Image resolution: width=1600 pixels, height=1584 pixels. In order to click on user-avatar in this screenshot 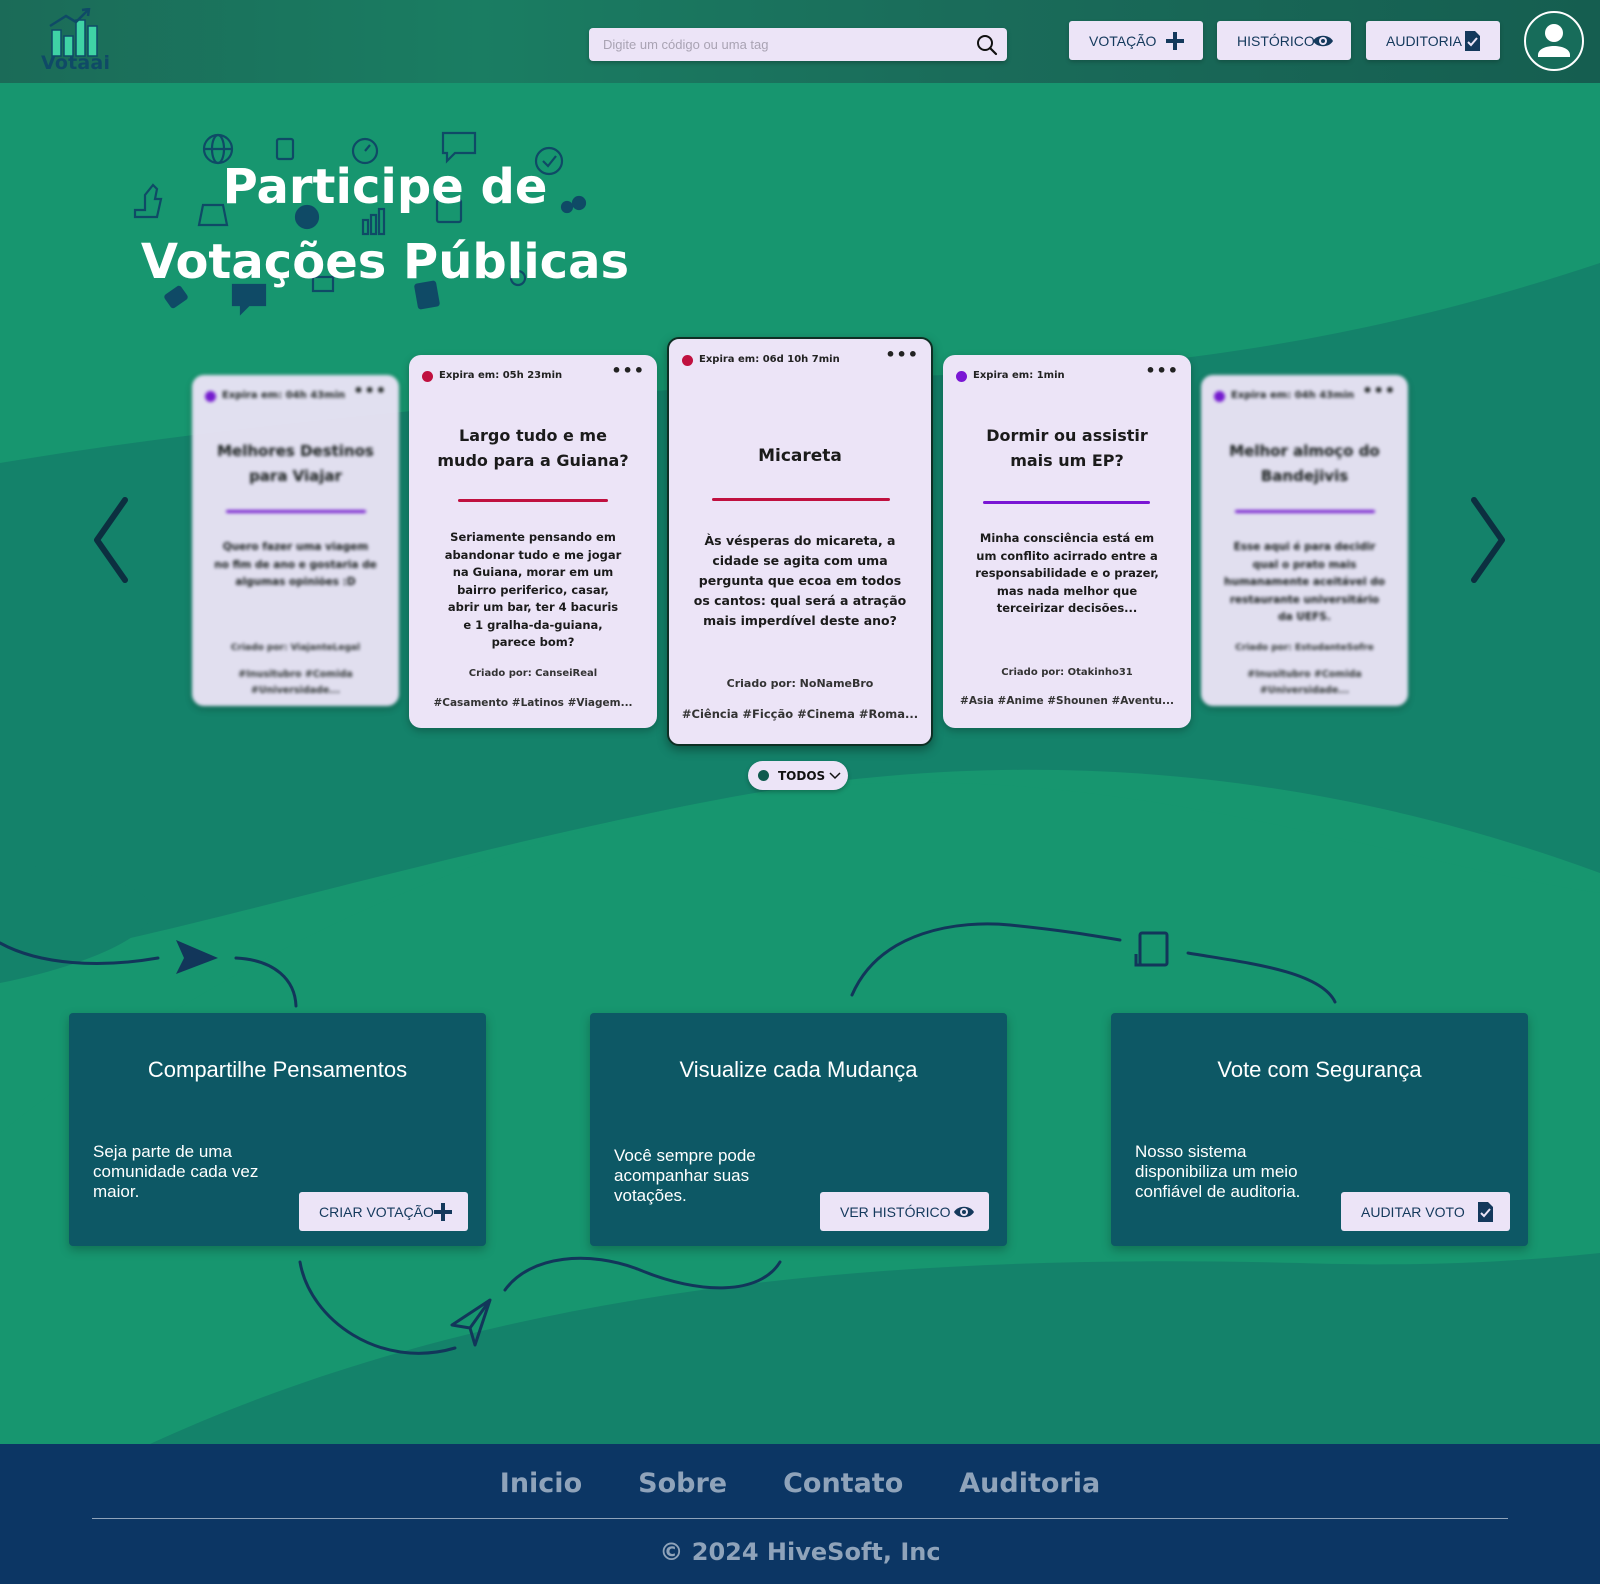, I will do `click(1554, 41)`.